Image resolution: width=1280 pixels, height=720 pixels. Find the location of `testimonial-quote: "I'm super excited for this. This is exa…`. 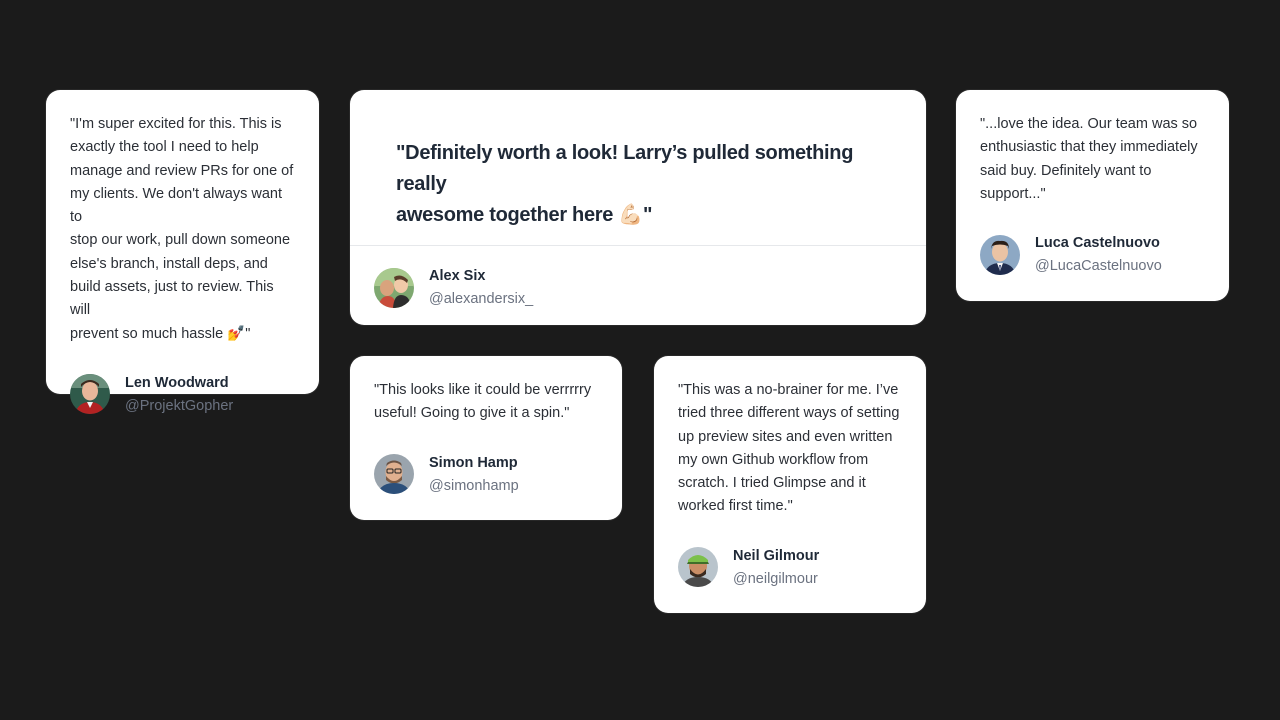

testimonial-quote: "I'm super excited for this. This is exa… is located at coordinates (182, 229).